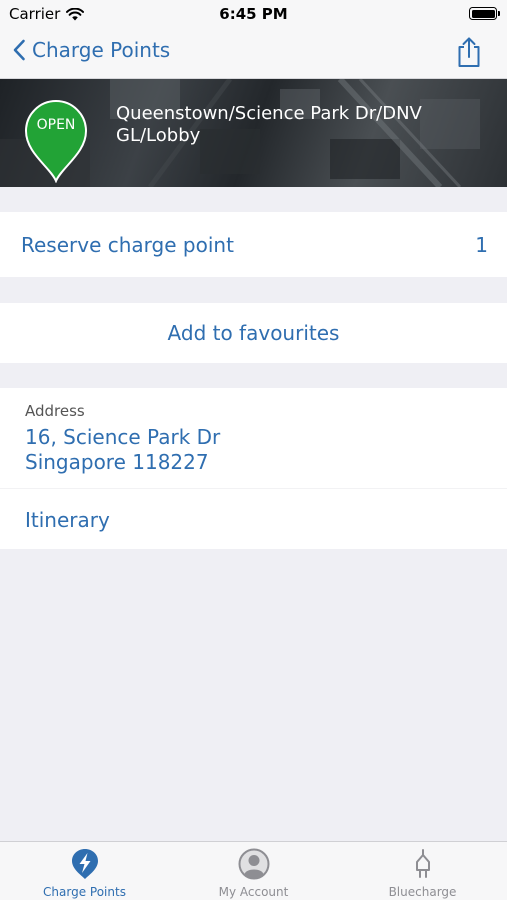  I want to click on favourites-label: Add to favourites, so click(253, 333).